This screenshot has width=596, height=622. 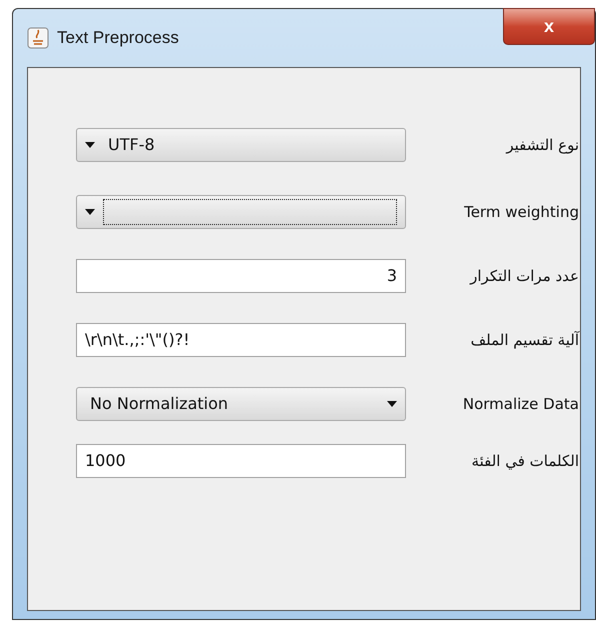 I want to click on field-label: Term weighting, so click(x=521, y=212).